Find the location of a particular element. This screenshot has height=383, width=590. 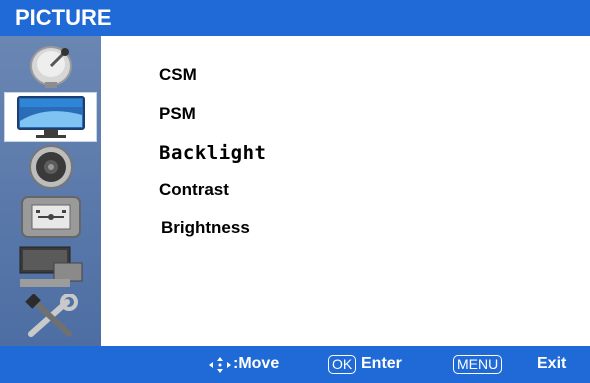

sidebar-item-audio is located at coordinates (50, 167).